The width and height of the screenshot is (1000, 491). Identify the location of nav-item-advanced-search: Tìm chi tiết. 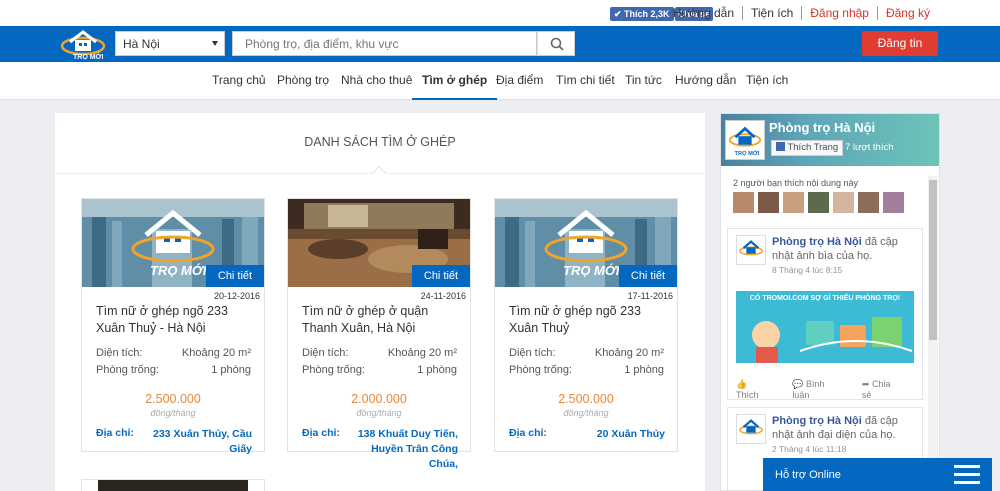
(585, 81).